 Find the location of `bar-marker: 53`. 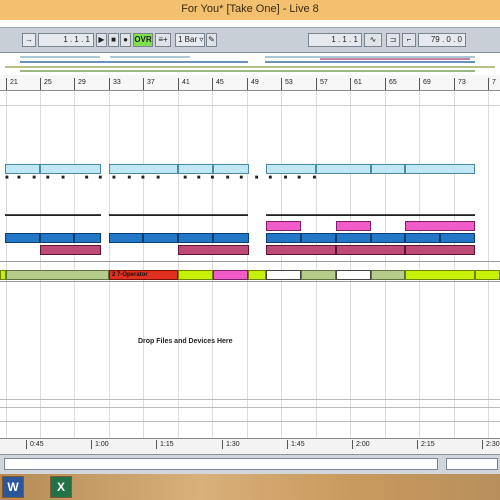

bar-marker: 53 is located at coordinates (287, 84).